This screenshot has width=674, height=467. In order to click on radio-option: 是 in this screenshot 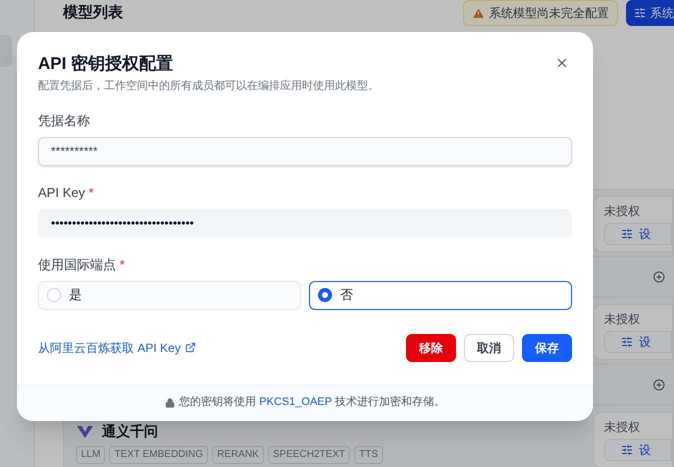, I will do `click(169, 295)`.